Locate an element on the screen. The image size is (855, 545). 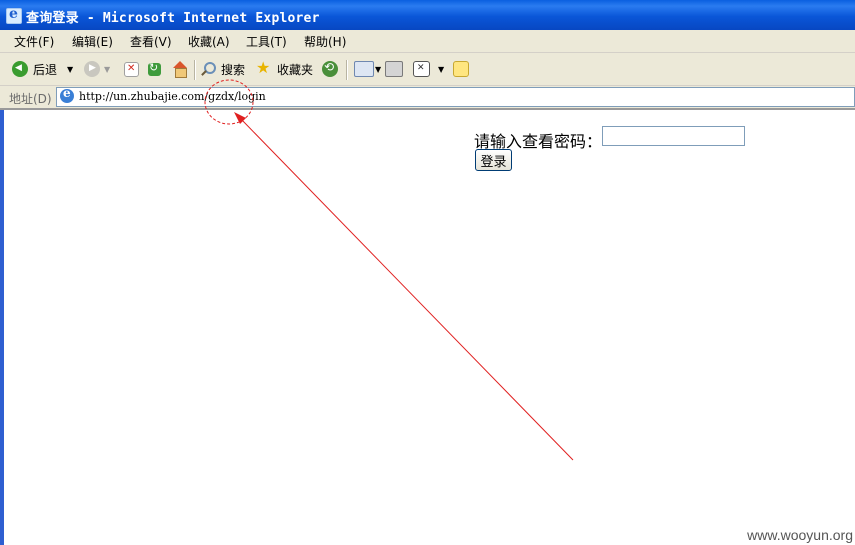
edit-dropdown-icon: ▼ is located at coordinates (441, 69).